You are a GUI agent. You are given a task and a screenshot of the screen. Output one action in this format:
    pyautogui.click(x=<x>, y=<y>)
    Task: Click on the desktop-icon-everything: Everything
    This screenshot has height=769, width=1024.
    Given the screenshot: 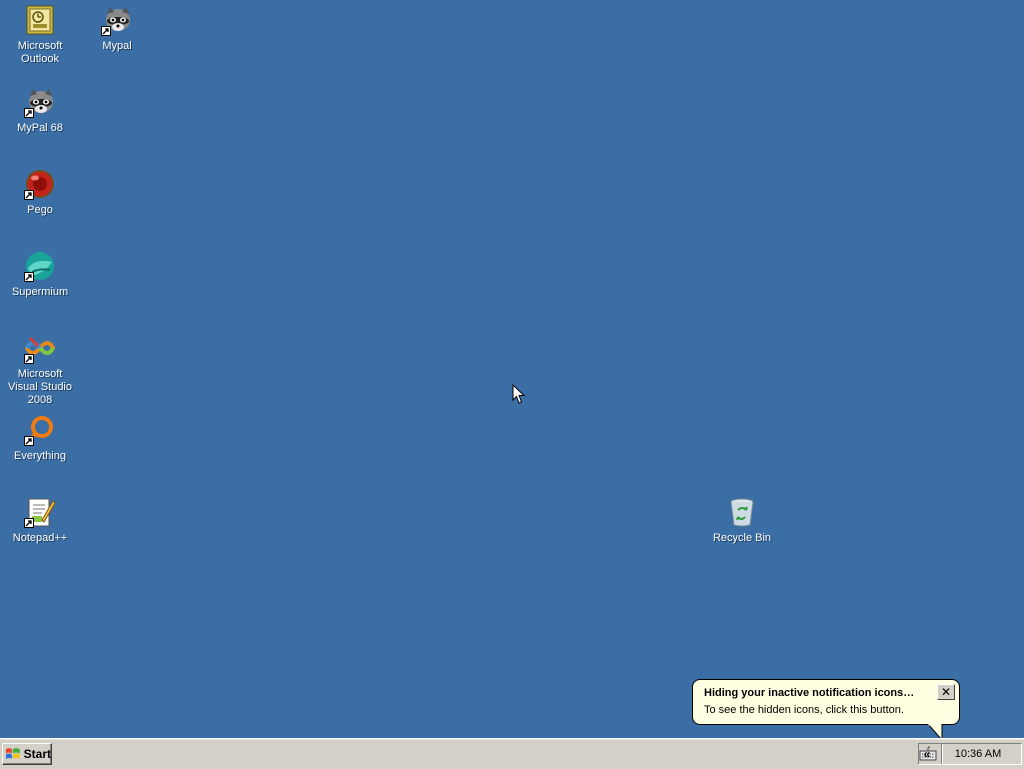 What is the action you would take?
    pyautogui.click(x=40, y=438)
    